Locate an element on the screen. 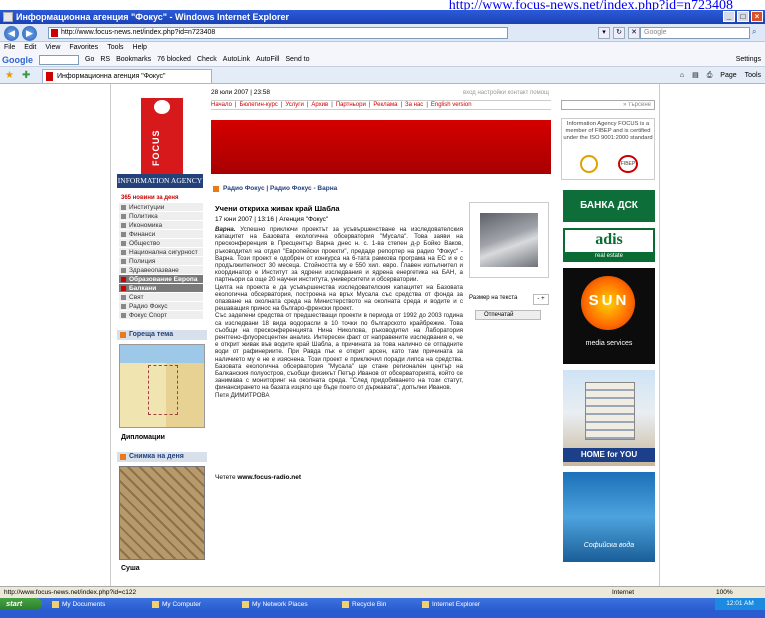 The height and width of the screenshot is (618, 765). print-icon: ⎙ is located at coordinates (710, 75).